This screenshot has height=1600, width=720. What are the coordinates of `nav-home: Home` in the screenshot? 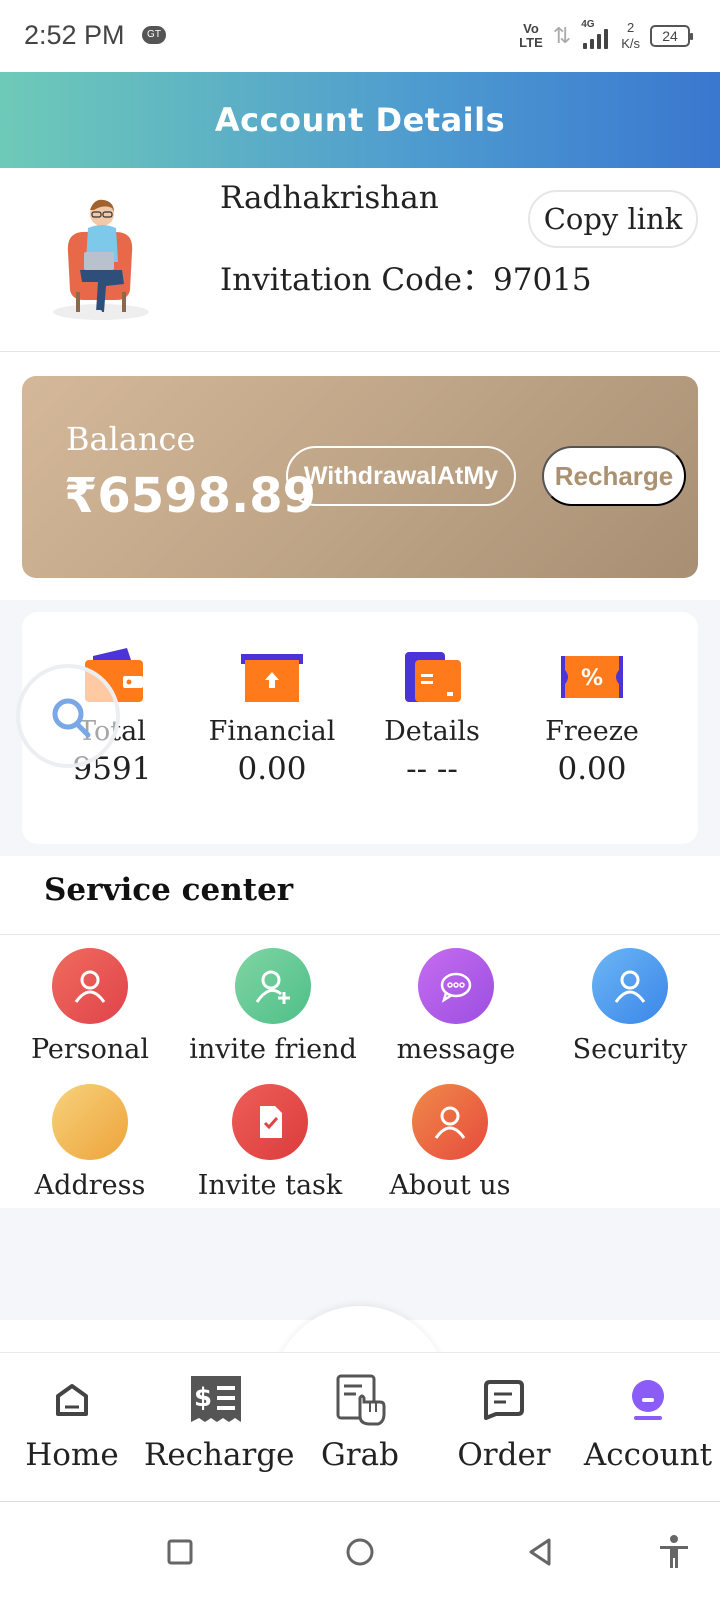 It's located at (72, 1421).